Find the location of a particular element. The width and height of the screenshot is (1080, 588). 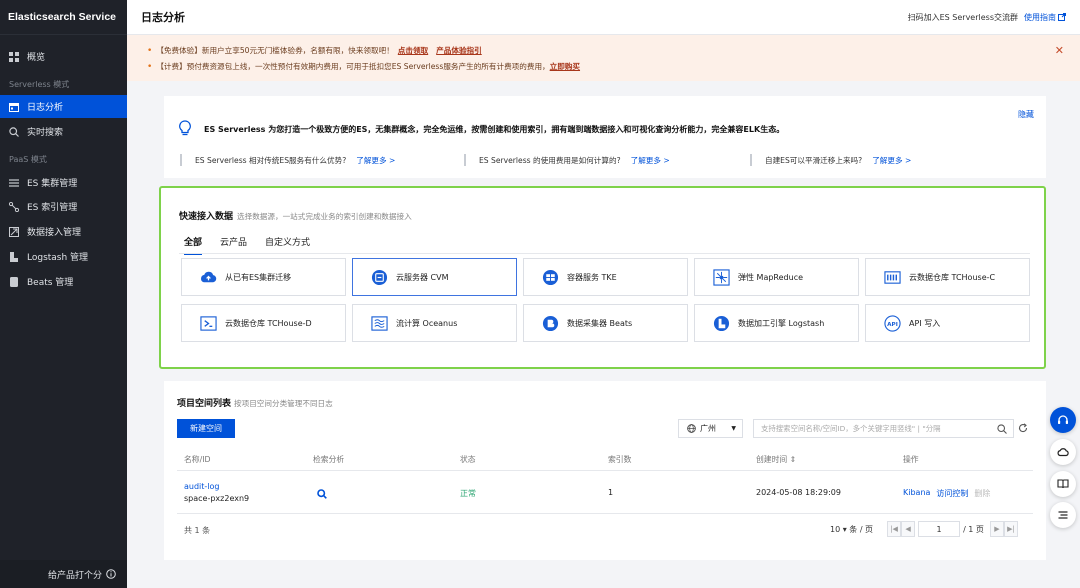

rate-product-button: 给产品打个分 is located at coordinates (63, 574).